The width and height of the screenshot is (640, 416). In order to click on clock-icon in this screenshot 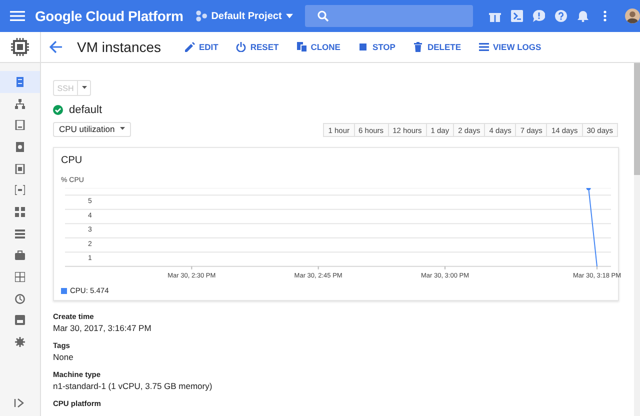, I will do `click(20, 299)`.